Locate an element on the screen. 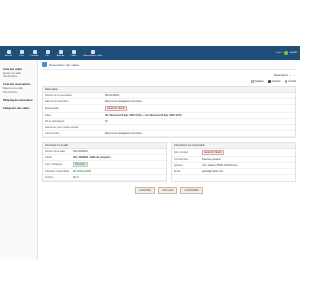  table-row: Responsable Gérard D. Martin is located at coordinates (169, 109).